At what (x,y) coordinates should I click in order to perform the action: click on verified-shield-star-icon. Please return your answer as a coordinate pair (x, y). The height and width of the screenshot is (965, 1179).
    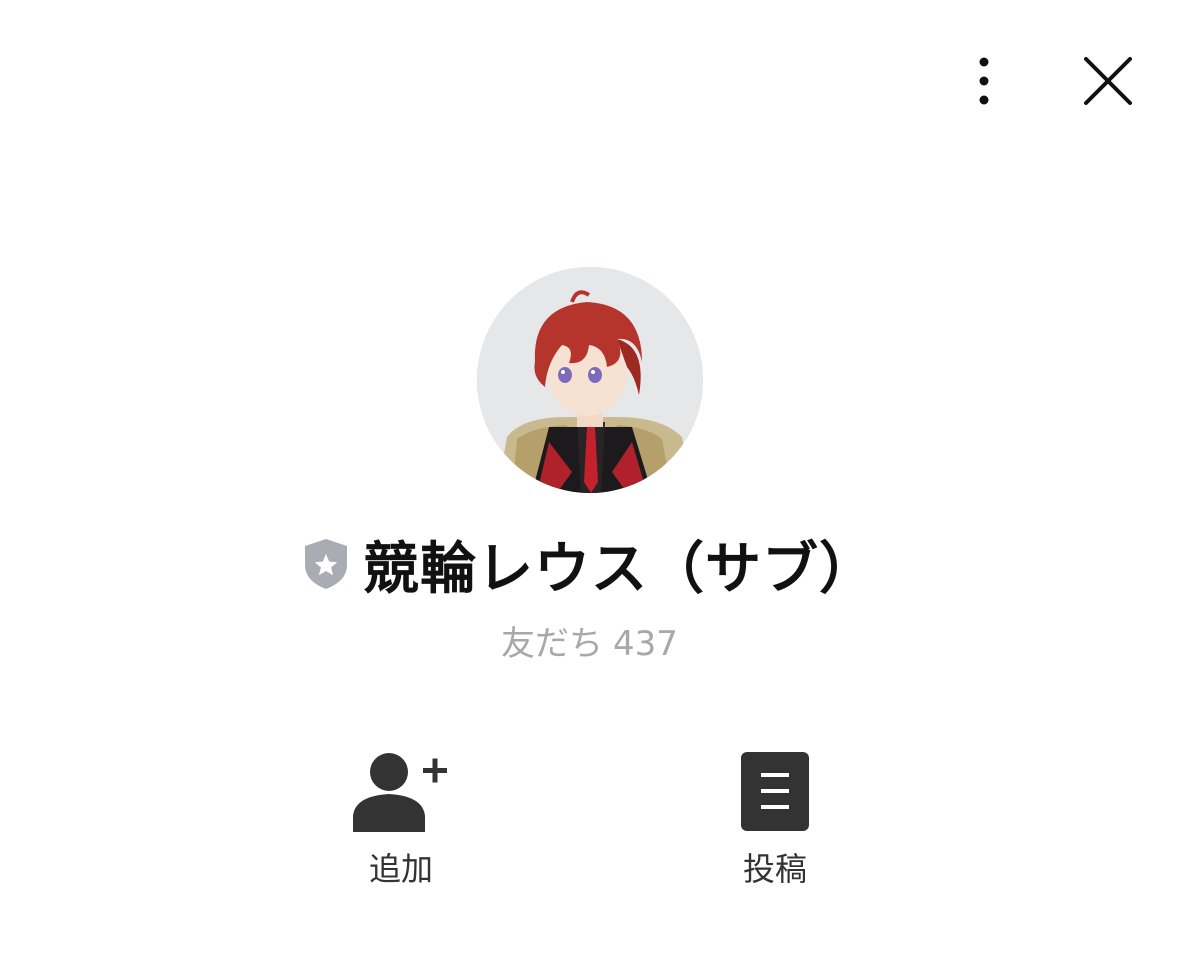
    Looking at the image, I should click on (326, 564).